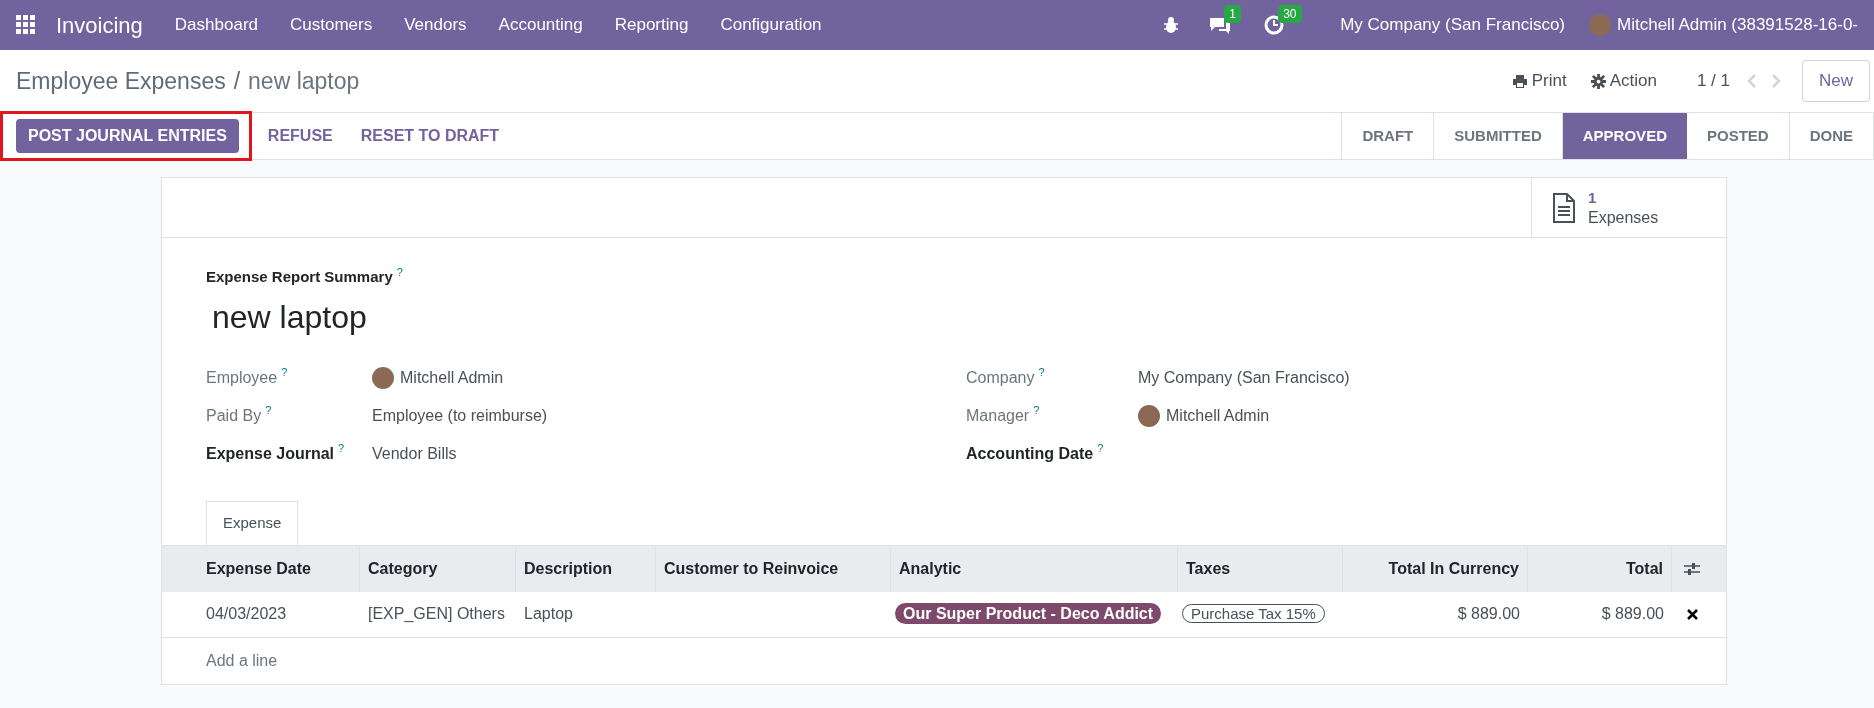 The height and width of the screenshot is (708, 1874). I want to click on app-grid-icon, so click(26, 25).